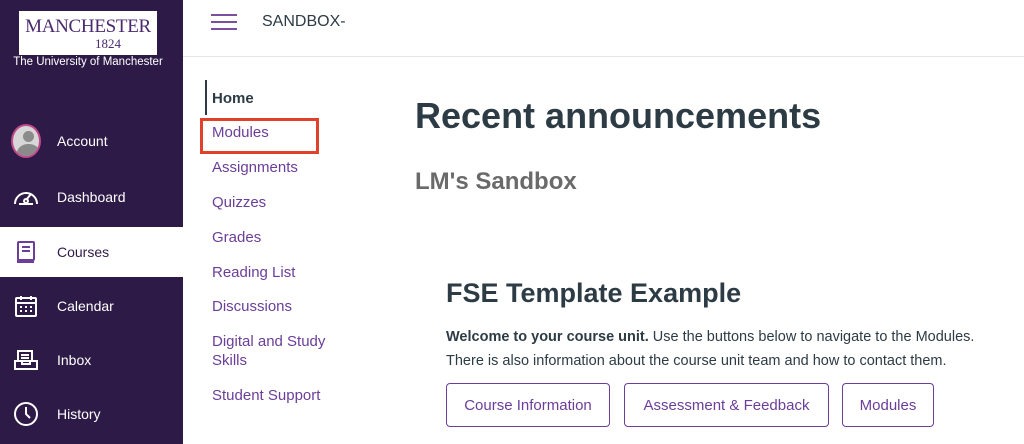 Image resolution: width=1024 pixels, height=444 pixels. What do you see at coordinates (266, 395) in the screenshot?
I see `course-nav-student-support: Student Support` at bounding box center [266, 395].